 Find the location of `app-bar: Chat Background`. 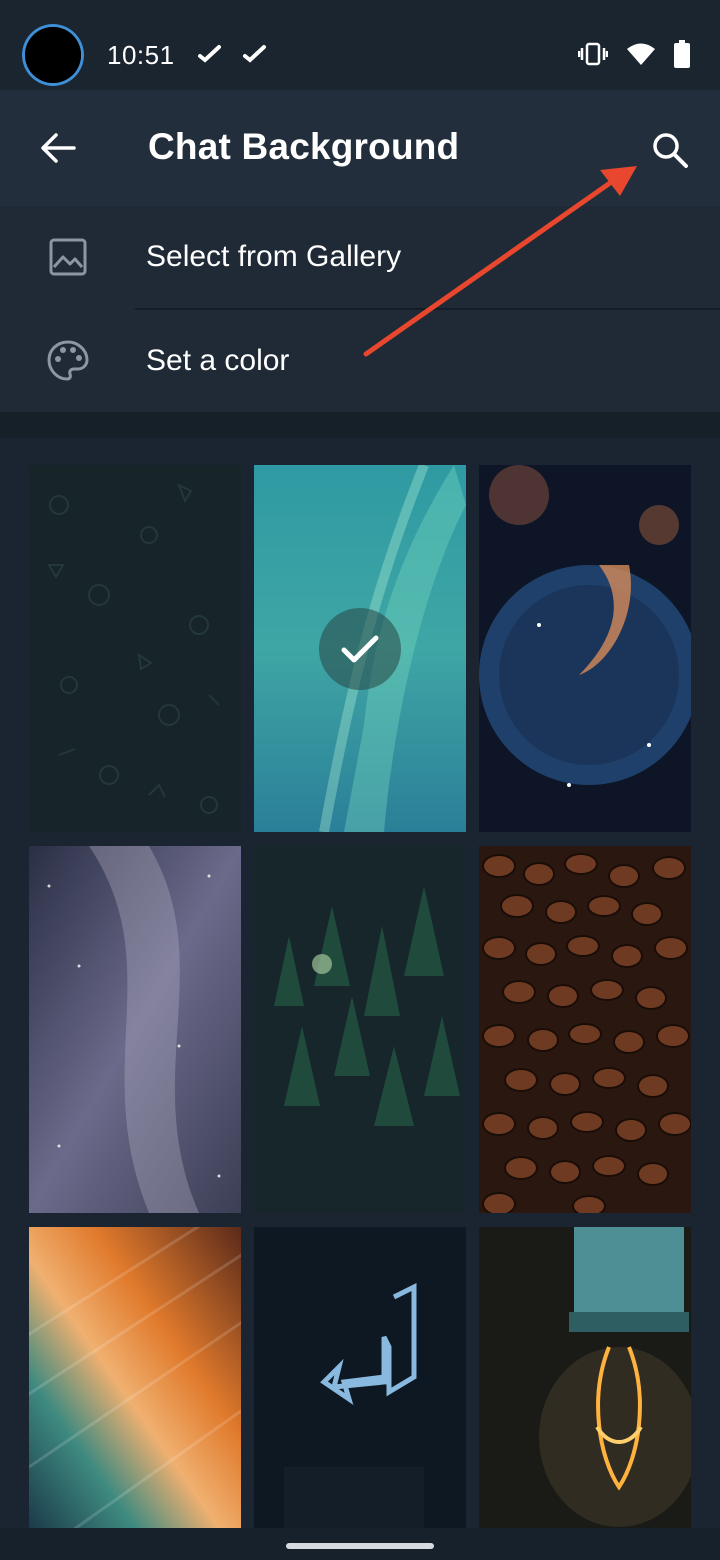

app-bar: Chat Background is located at coordinates (360, 148).